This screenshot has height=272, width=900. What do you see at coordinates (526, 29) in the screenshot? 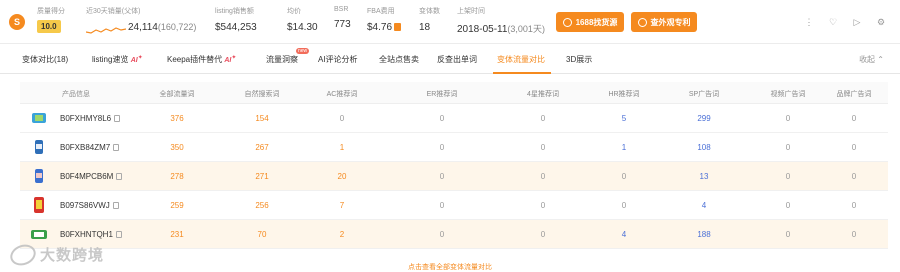
I see `listed-days: (3,001天)` at bounding box center [526, 29].